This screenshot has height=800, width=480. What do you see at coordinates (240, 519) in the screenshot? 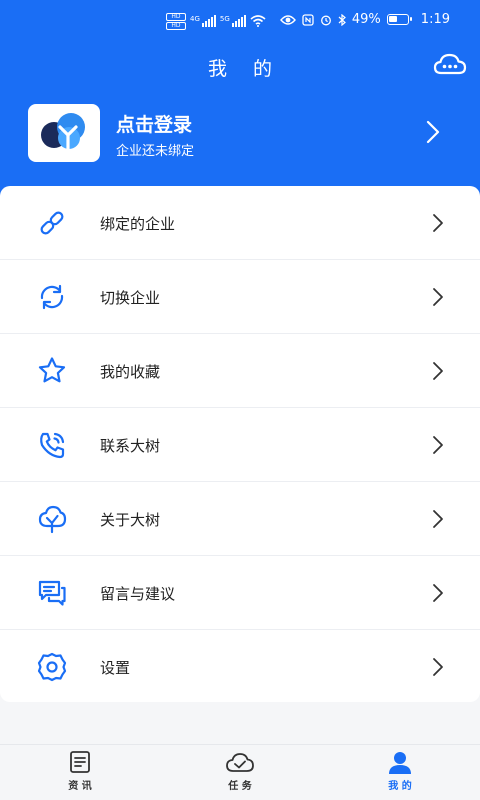
I see `menu-item-about: 关于大树` at bounding box center [240, 519].